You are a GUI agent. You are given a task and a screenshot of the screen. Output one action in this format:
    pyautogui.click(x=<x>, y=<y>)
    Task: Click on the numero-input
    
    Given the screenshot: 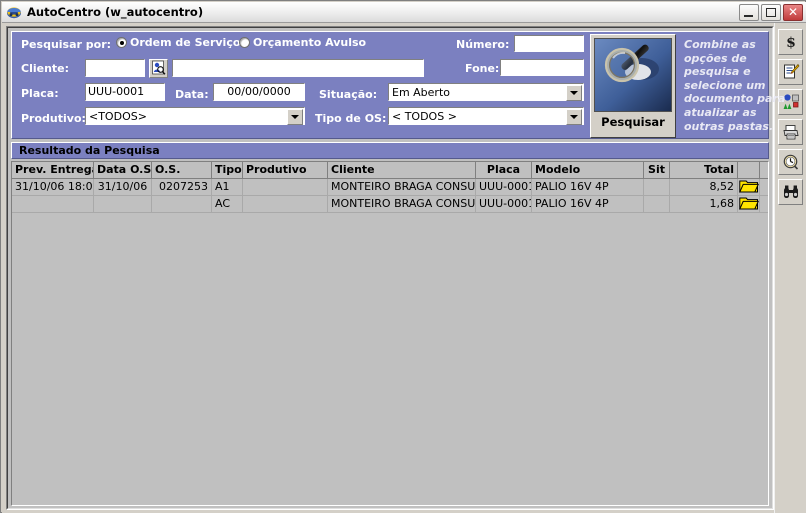 What is the action you would take?
    pyautogui.click(x=549, y=43)
    